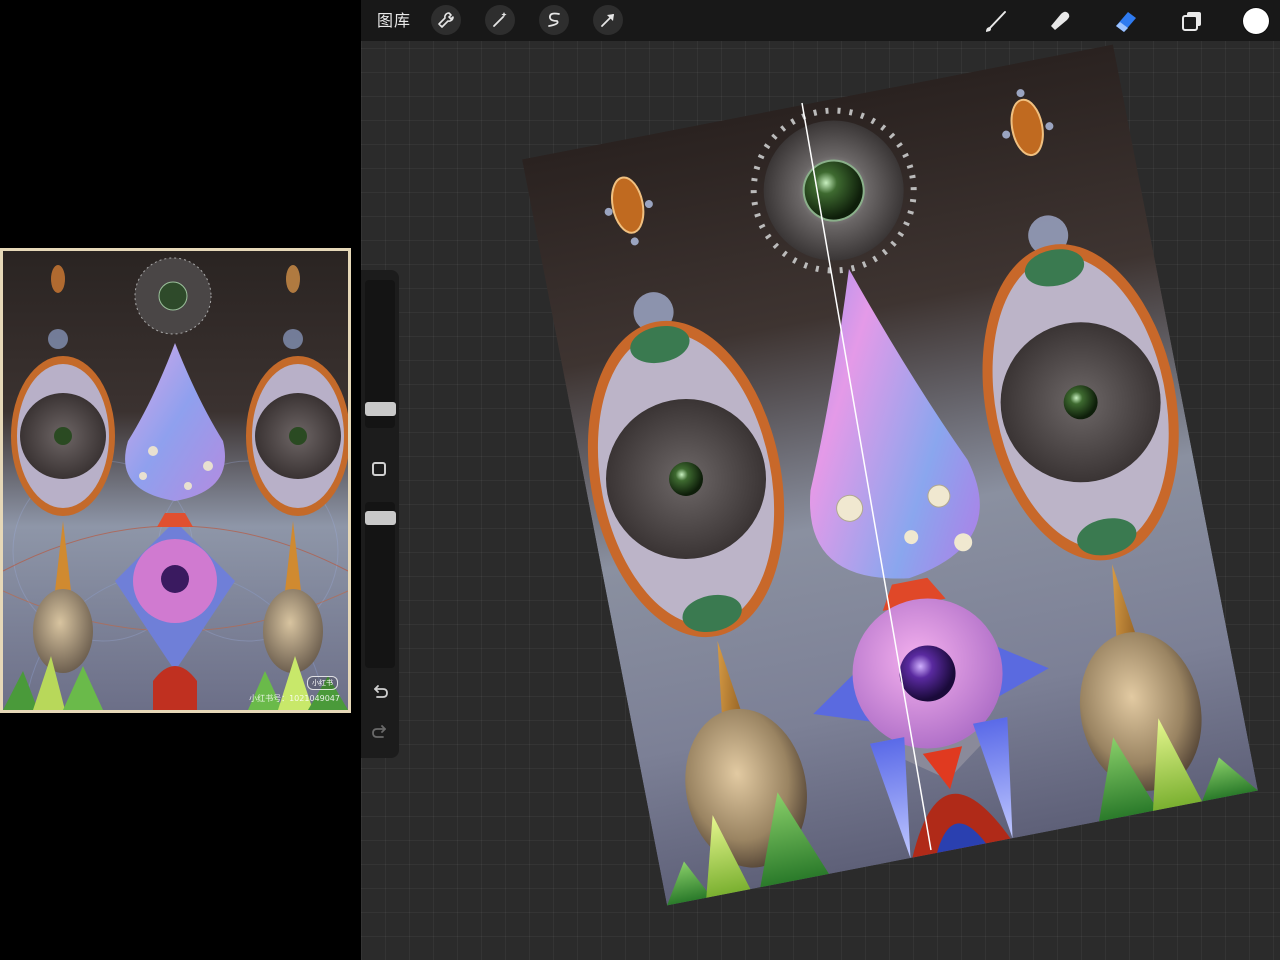  Describe the element at coordinates (380, 692) in the screenshot. I see `undo-icon` at that location.